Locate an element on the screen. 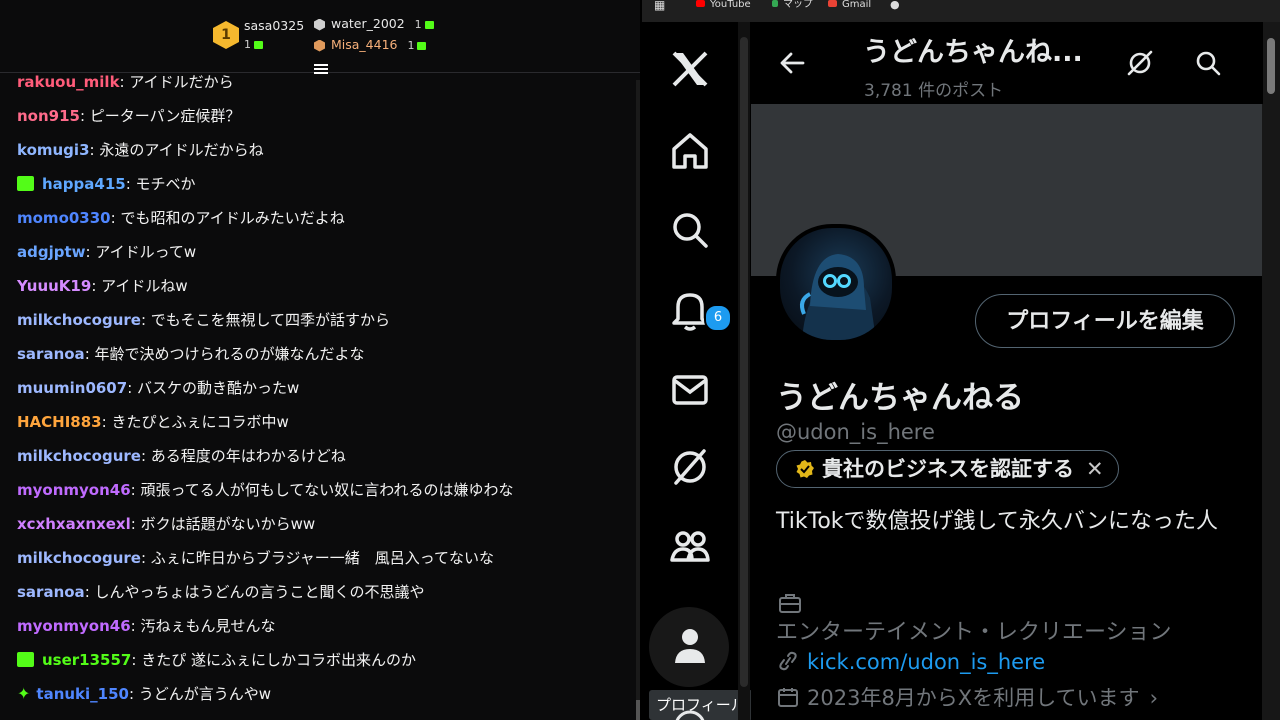  profile-header-bar: うどんちゃんね... 3,781 件のポスト is located at coordinates (1007, 63).